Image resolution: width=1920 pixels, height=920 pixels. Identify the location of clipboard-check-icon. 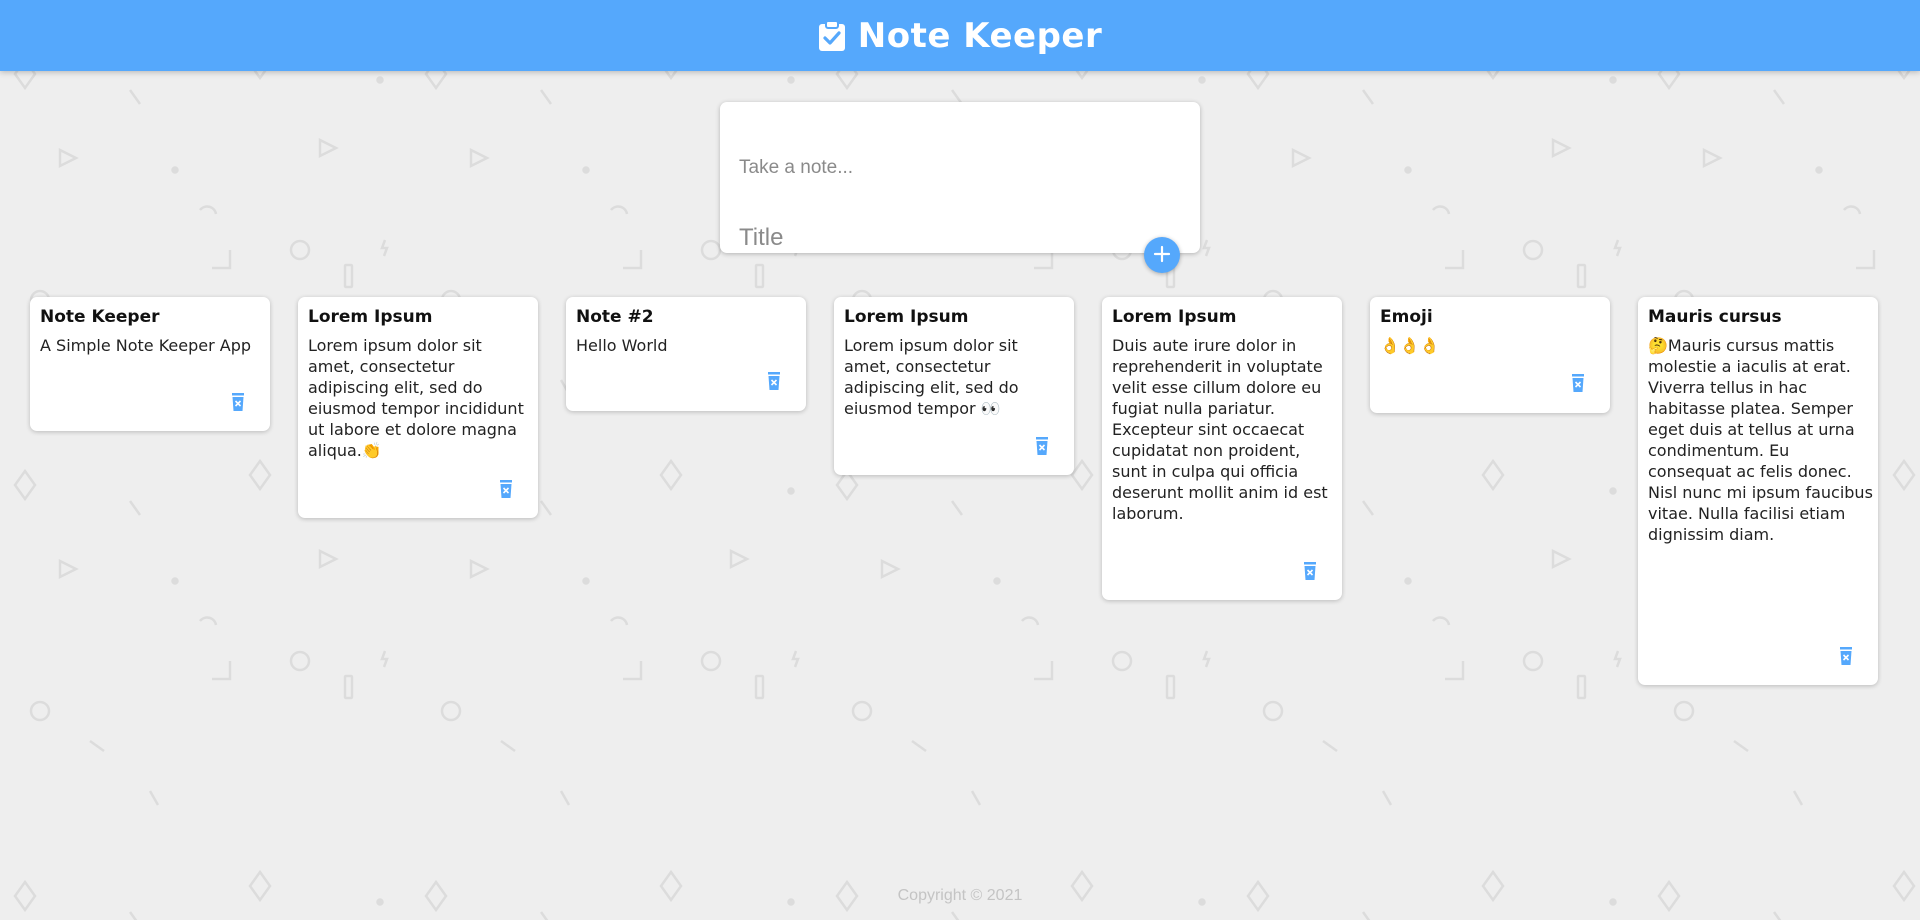
(833, 36).